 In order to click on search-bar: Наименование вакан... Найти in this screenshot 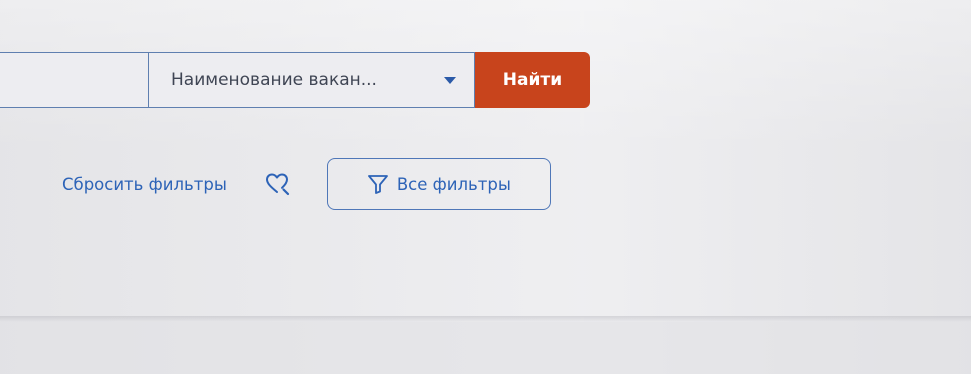, I will do `click(295, 80)`.